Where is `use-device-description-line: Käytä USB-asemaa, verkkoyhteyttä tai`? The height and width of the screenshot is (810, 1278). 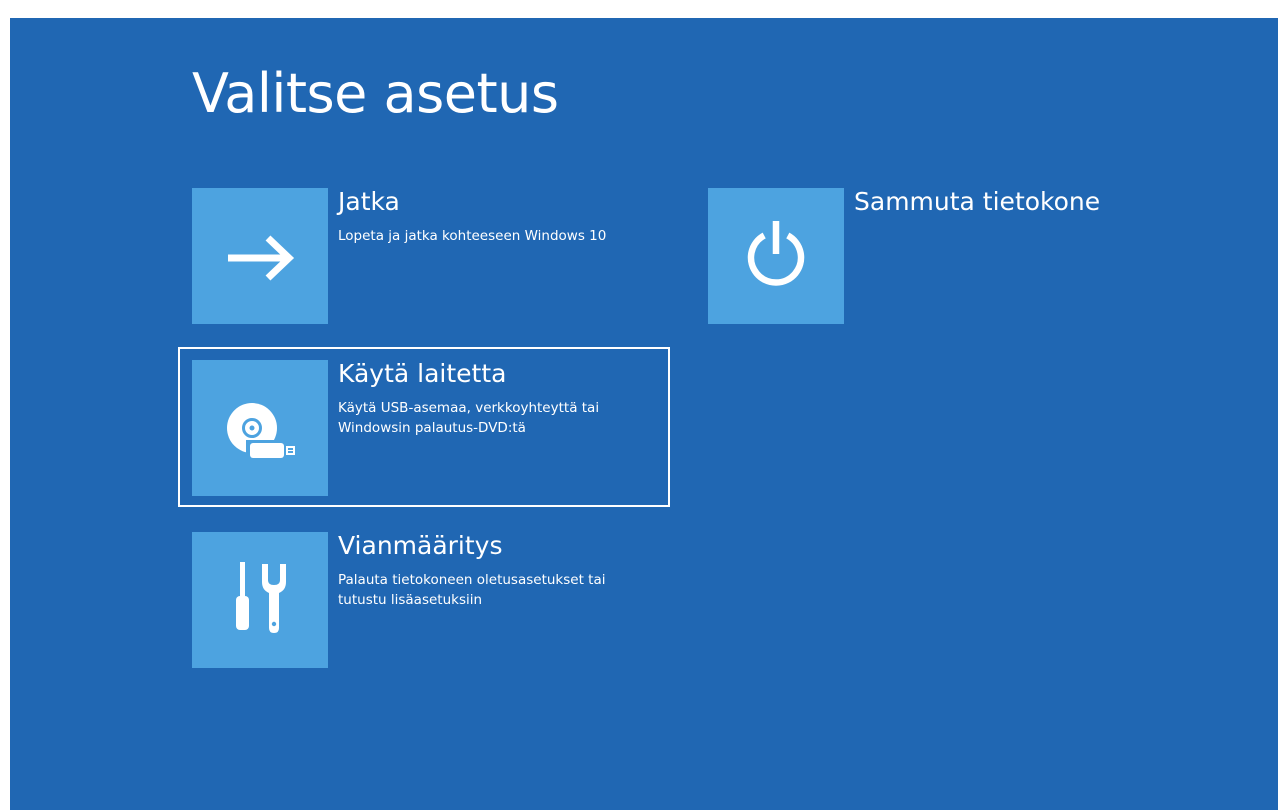
use-device-description-line: Käytä USB-asemaa, verkkoyhteyttä tai is located at coordinates (469, 408).